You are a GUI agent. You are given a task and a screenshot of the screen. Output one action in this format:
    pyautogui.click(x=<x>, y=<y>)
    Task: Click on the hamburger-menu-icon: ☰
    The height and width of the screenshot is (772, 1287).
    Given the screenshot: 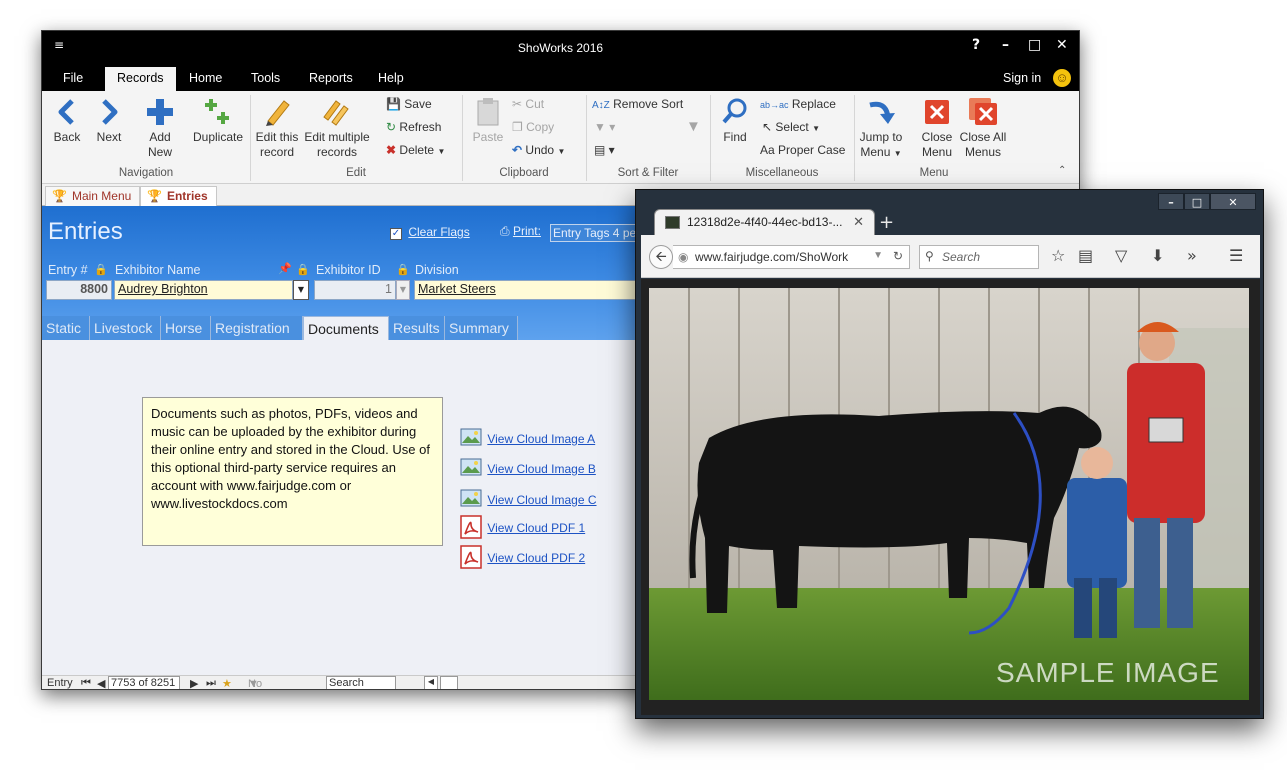 What is the action you would take?
    pyautogui.click(x=1236, y=255)
    